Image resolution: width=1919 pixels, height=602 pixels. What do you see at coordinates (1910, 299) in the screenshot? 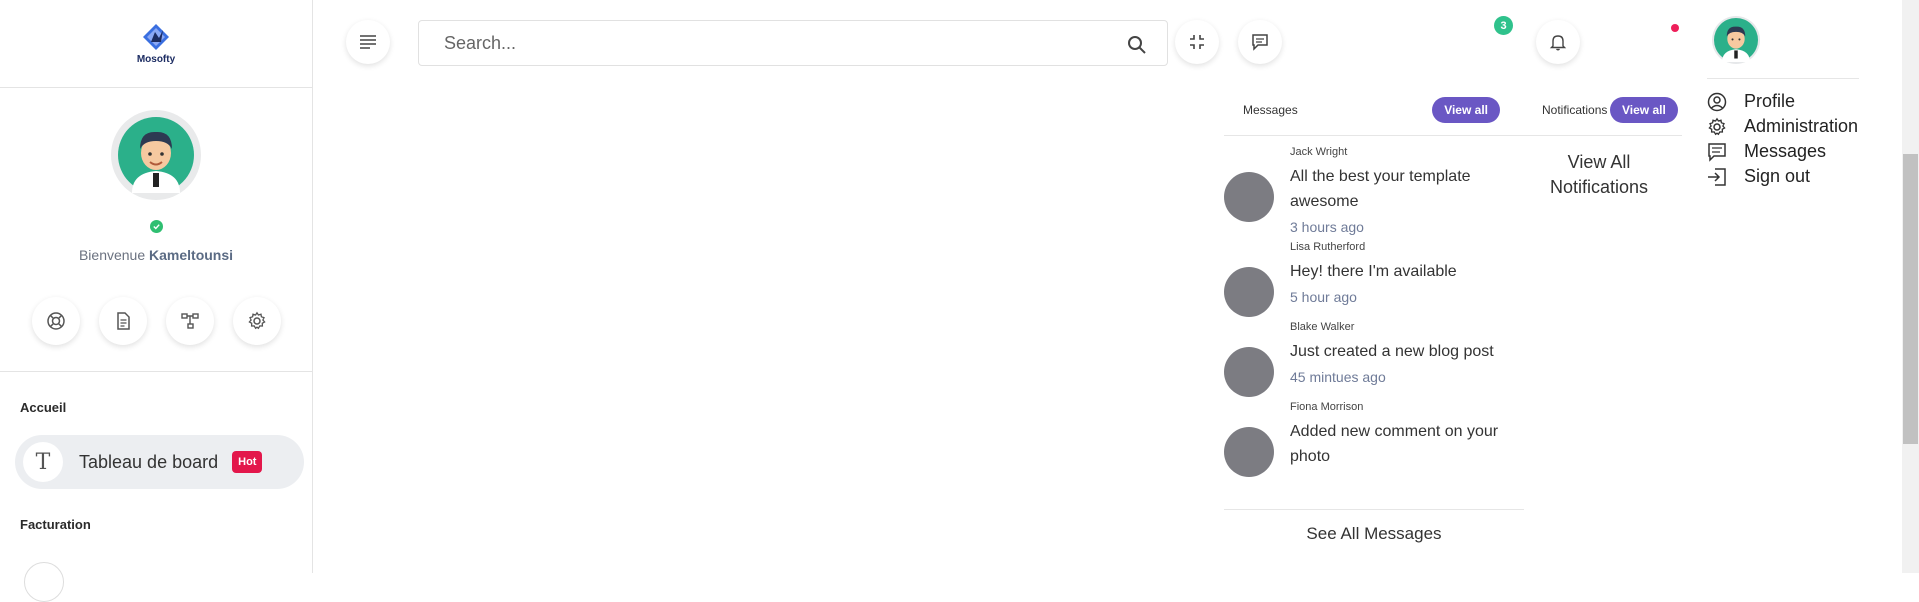
I see `scrollbar-thumb` at bounding box center [1910, 299].